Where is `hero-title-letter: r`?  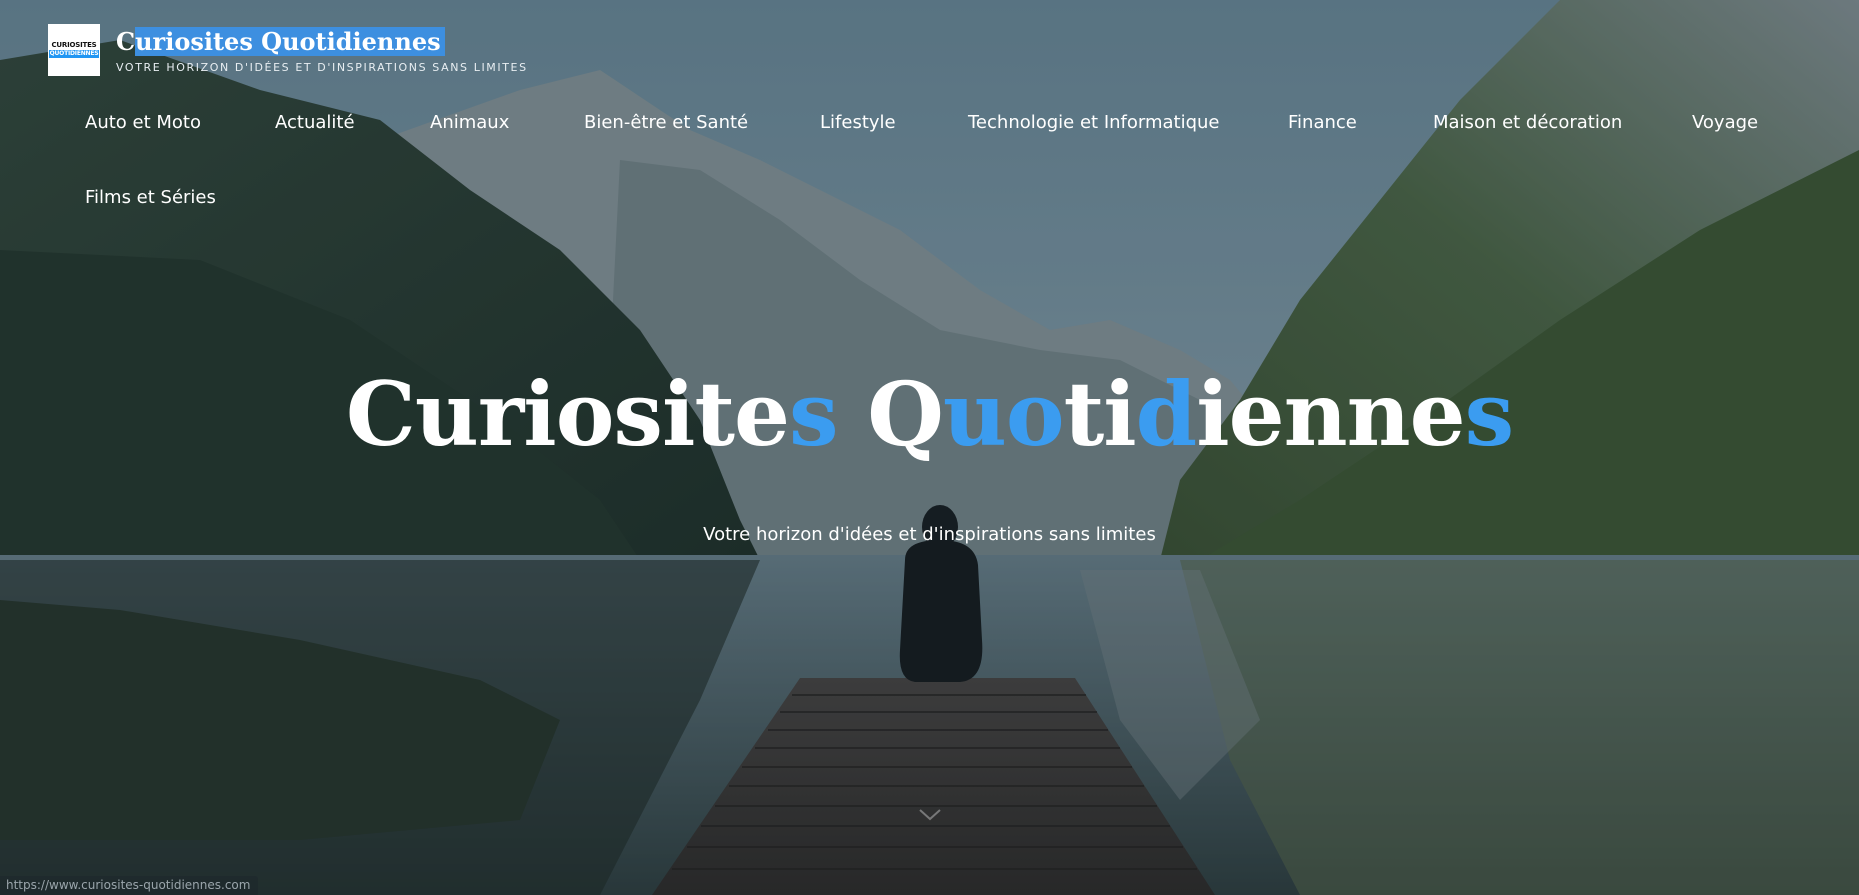
hero-title-letter: r is located at coordinates (500, 414).